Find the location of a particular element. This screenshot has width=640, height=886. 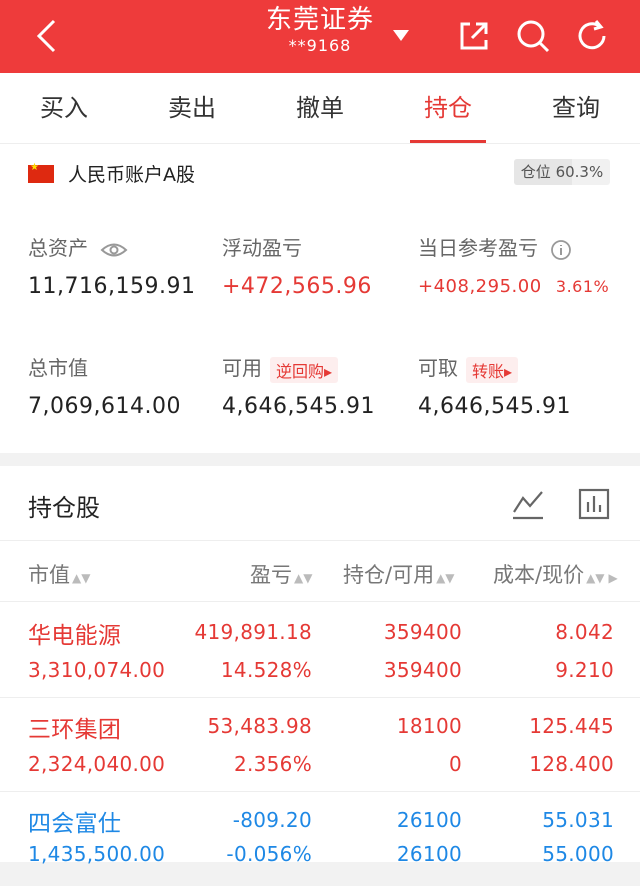

stock-cost: 55.031 is located at coordinates (578, 820).